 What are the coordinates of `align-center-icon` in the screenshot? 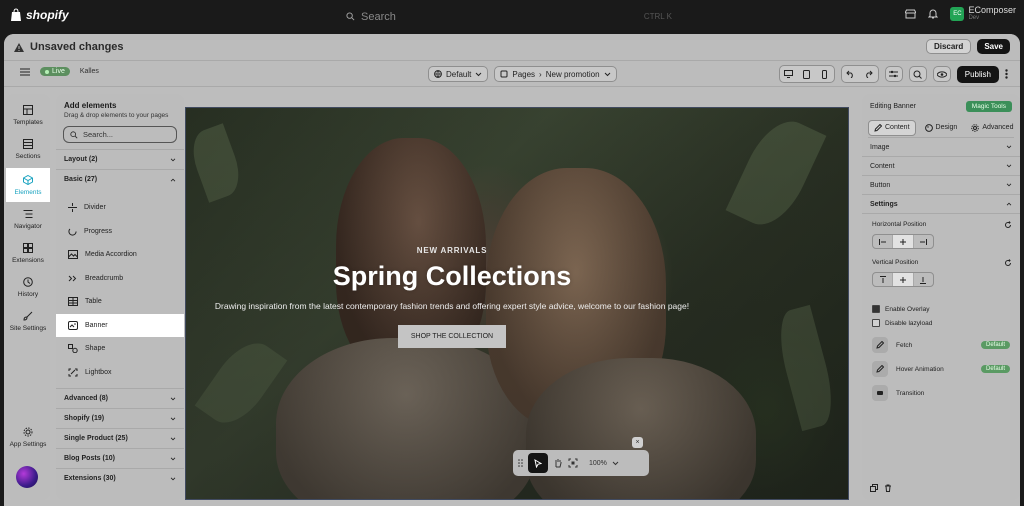 It's located at (903, 241).